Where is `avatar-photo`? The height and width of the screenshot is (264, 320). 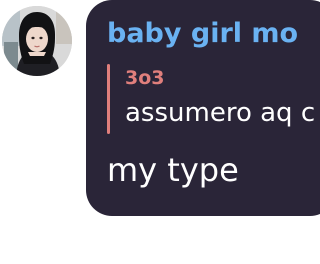
avatar-photo is located at coordinates (37, 41).